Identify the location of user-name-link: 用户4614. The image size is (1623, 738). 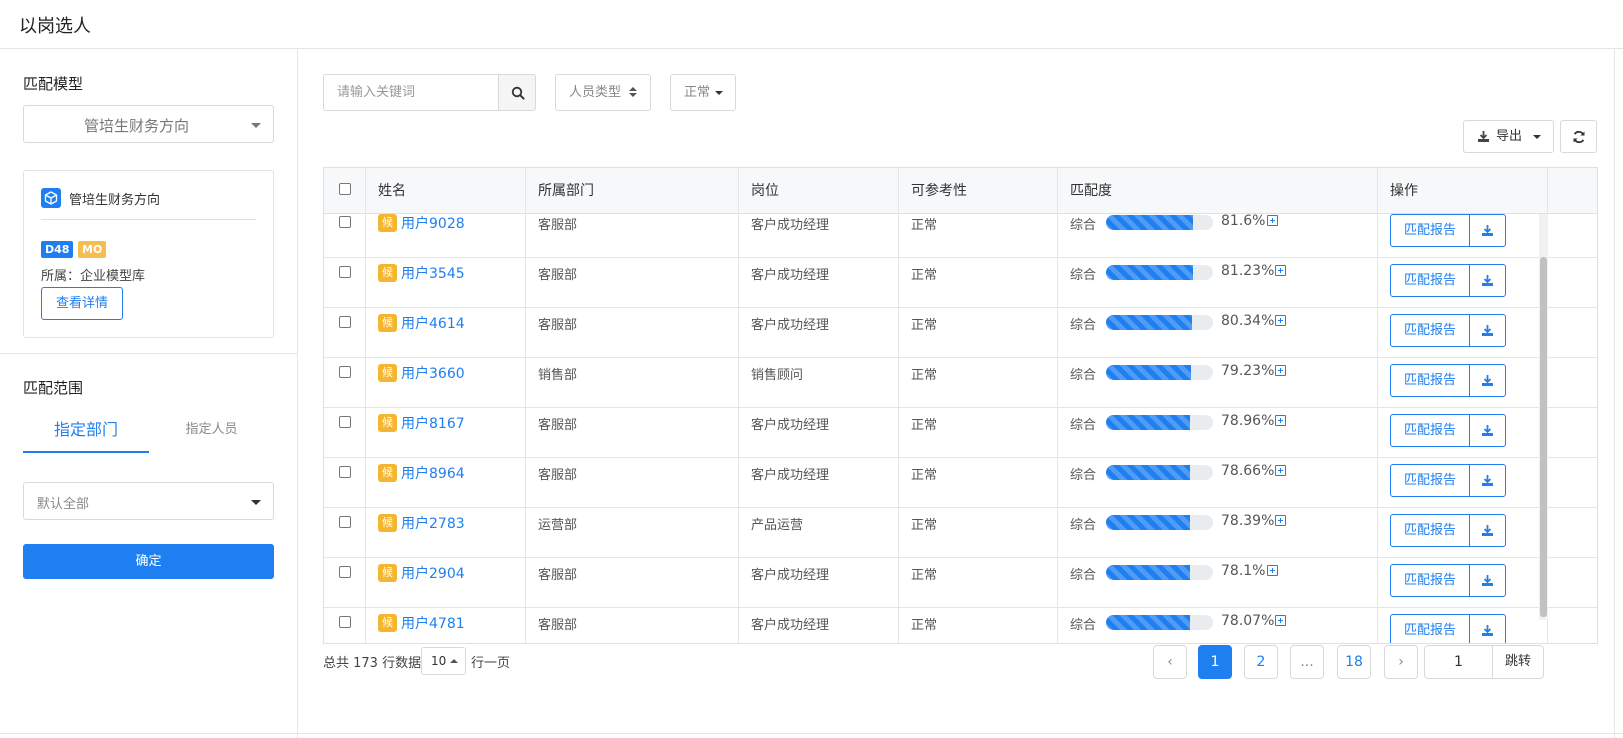
(433, 323).